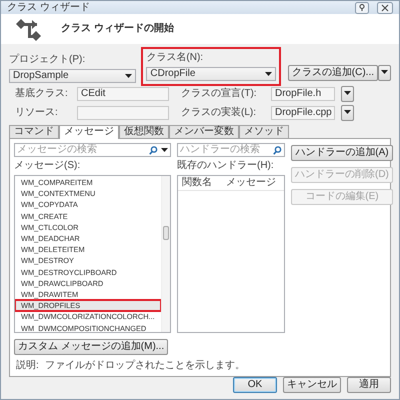 Image resolution: width=400 pixels, height=400 pixels. Describe the element at coordinates (117, 29) in the screenshot. I see `header-title: クラス ウィザードの開始` at that location.